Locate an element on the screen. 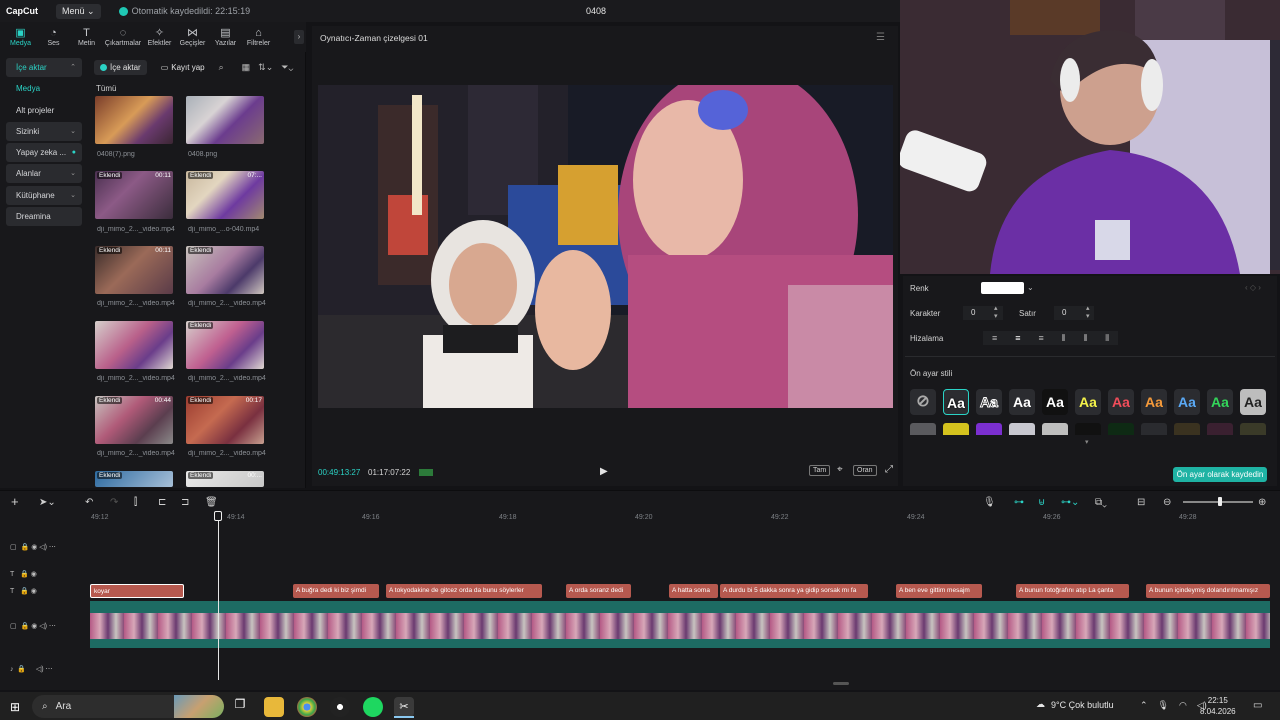 The image size is (1280, 720). ai-tools-icon: ⧉⌄ is located at coordinates (1101, 502).